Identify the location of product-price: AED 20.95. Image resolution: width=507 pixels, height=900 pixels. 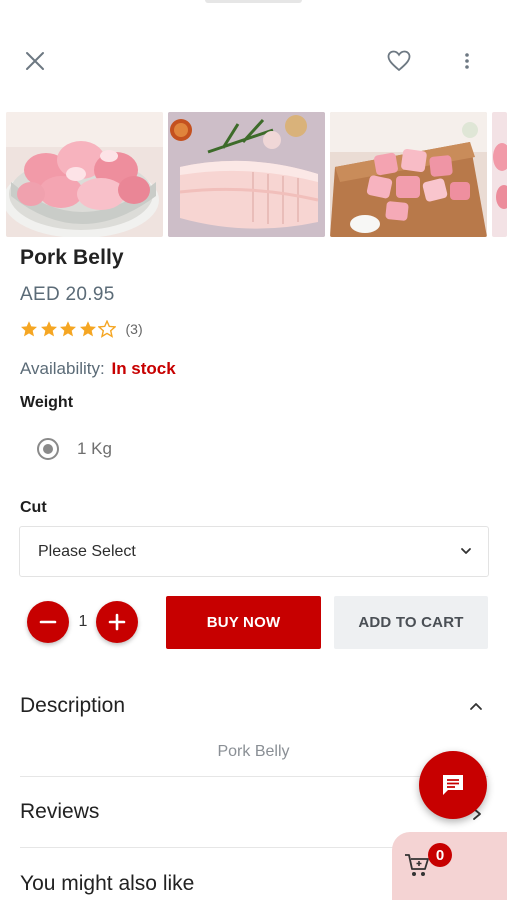
(67, 294).